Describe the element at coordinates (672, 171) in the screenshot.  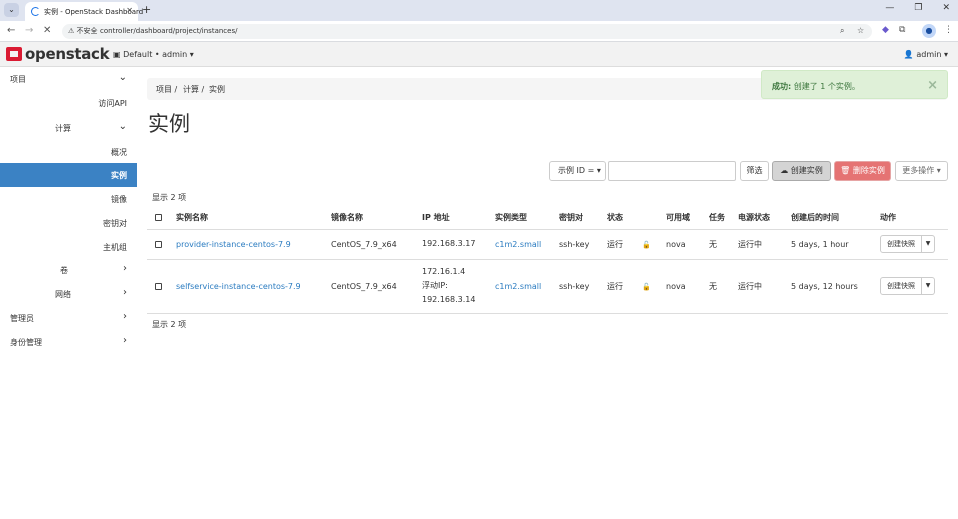
I see `filter-input` at that location.